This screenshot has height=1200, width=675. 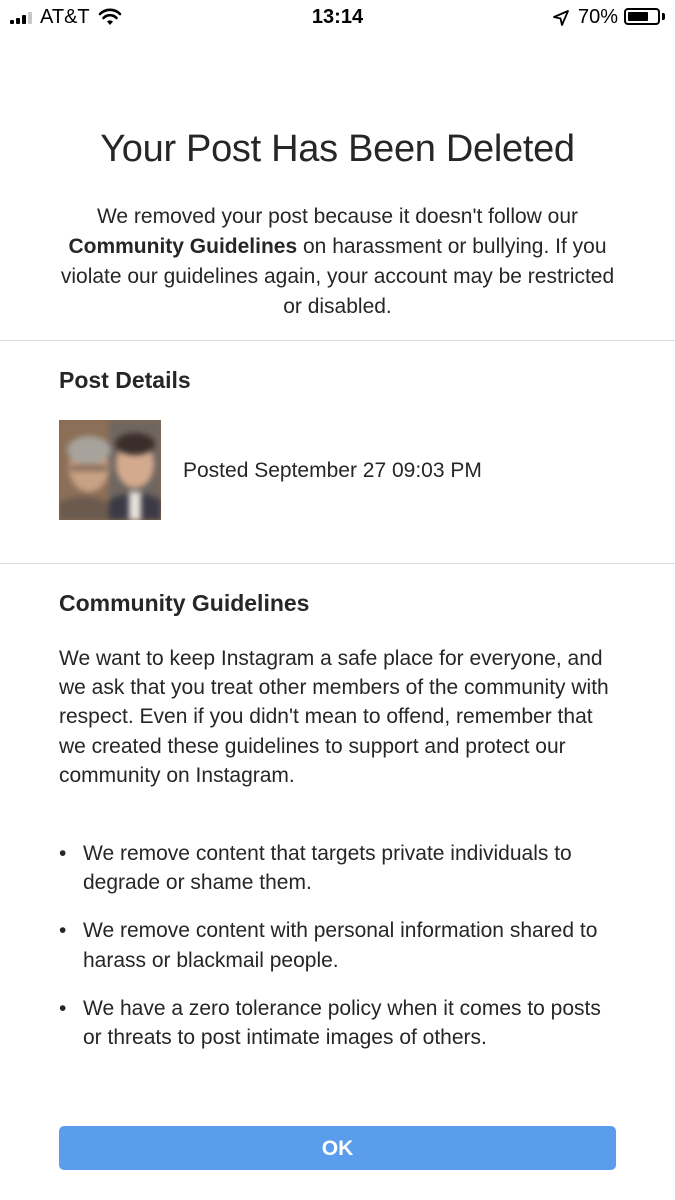 I want to click on battery-icon, so click(x=642, y=16).